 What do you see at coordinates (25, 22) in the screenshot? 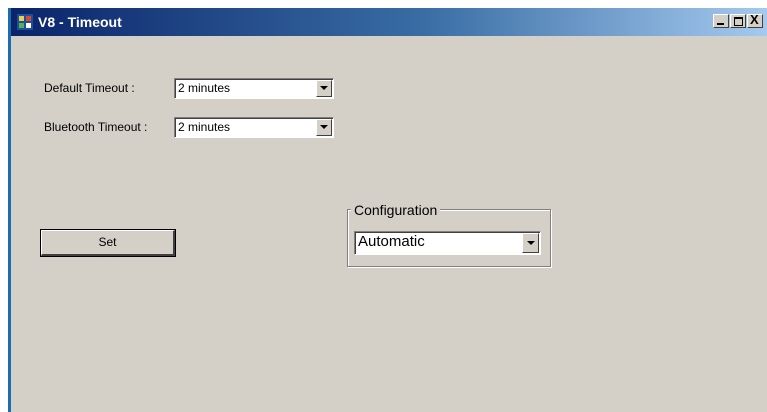
I see `app-icon` at bounding box center [25, 22].